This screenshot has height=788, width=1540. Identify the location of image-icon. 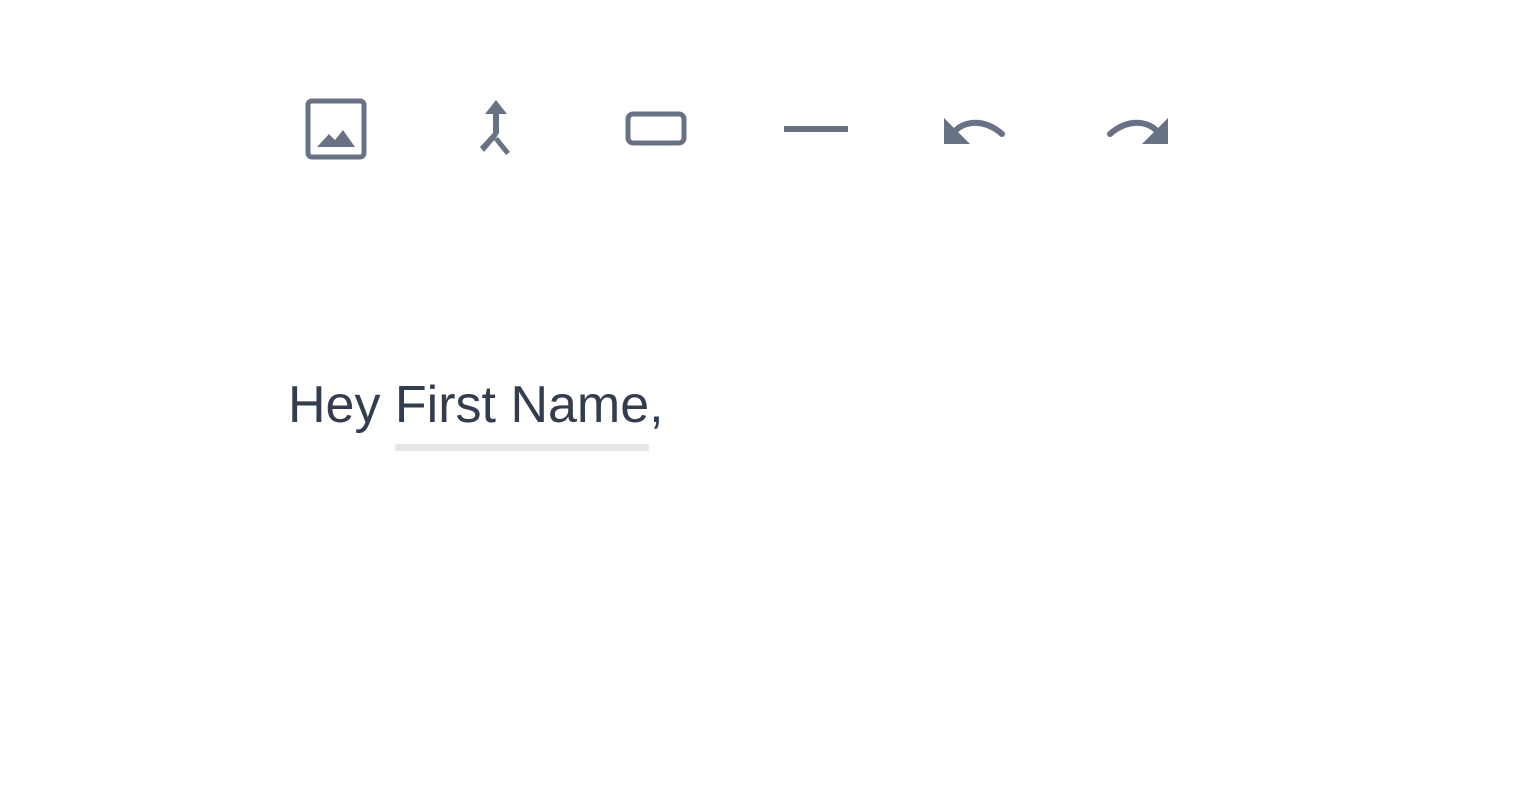
(336, 129).